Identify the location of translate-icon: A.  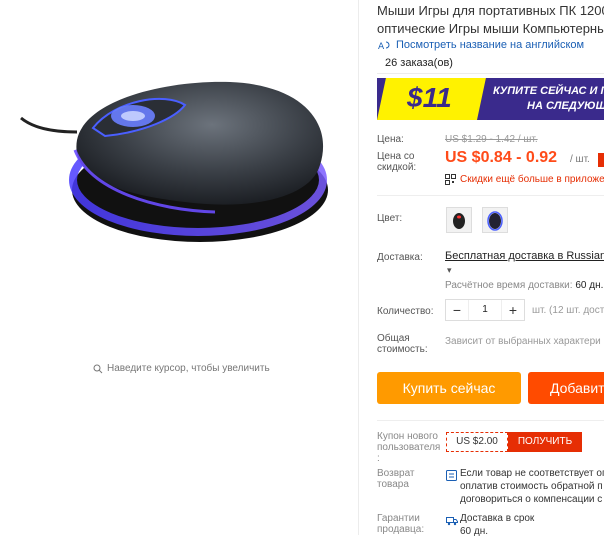
(384, 45).